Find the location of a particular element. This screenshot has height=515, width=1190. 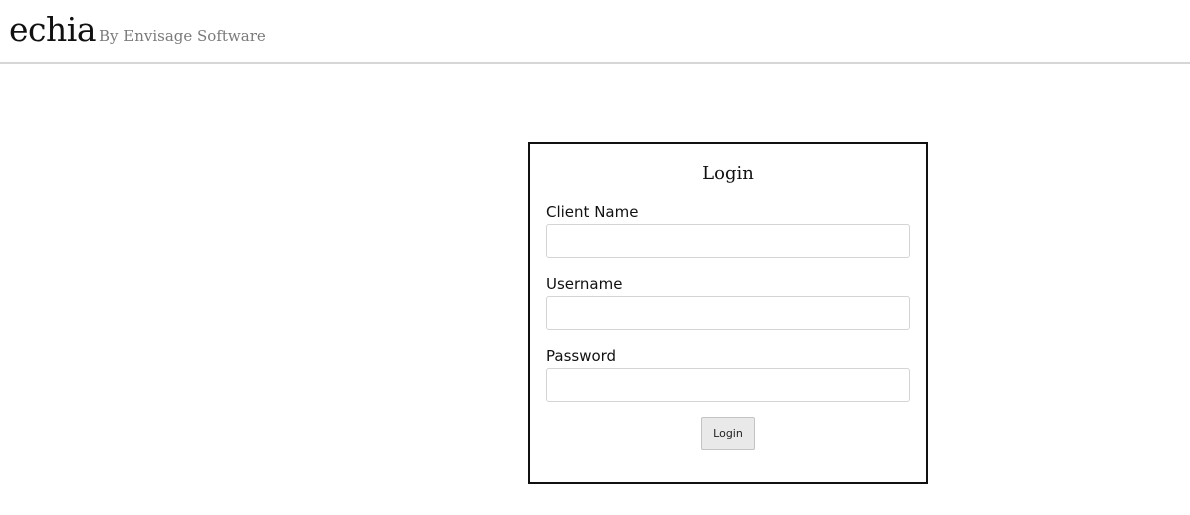

username-label: Username is located at coordinates (584, 284).